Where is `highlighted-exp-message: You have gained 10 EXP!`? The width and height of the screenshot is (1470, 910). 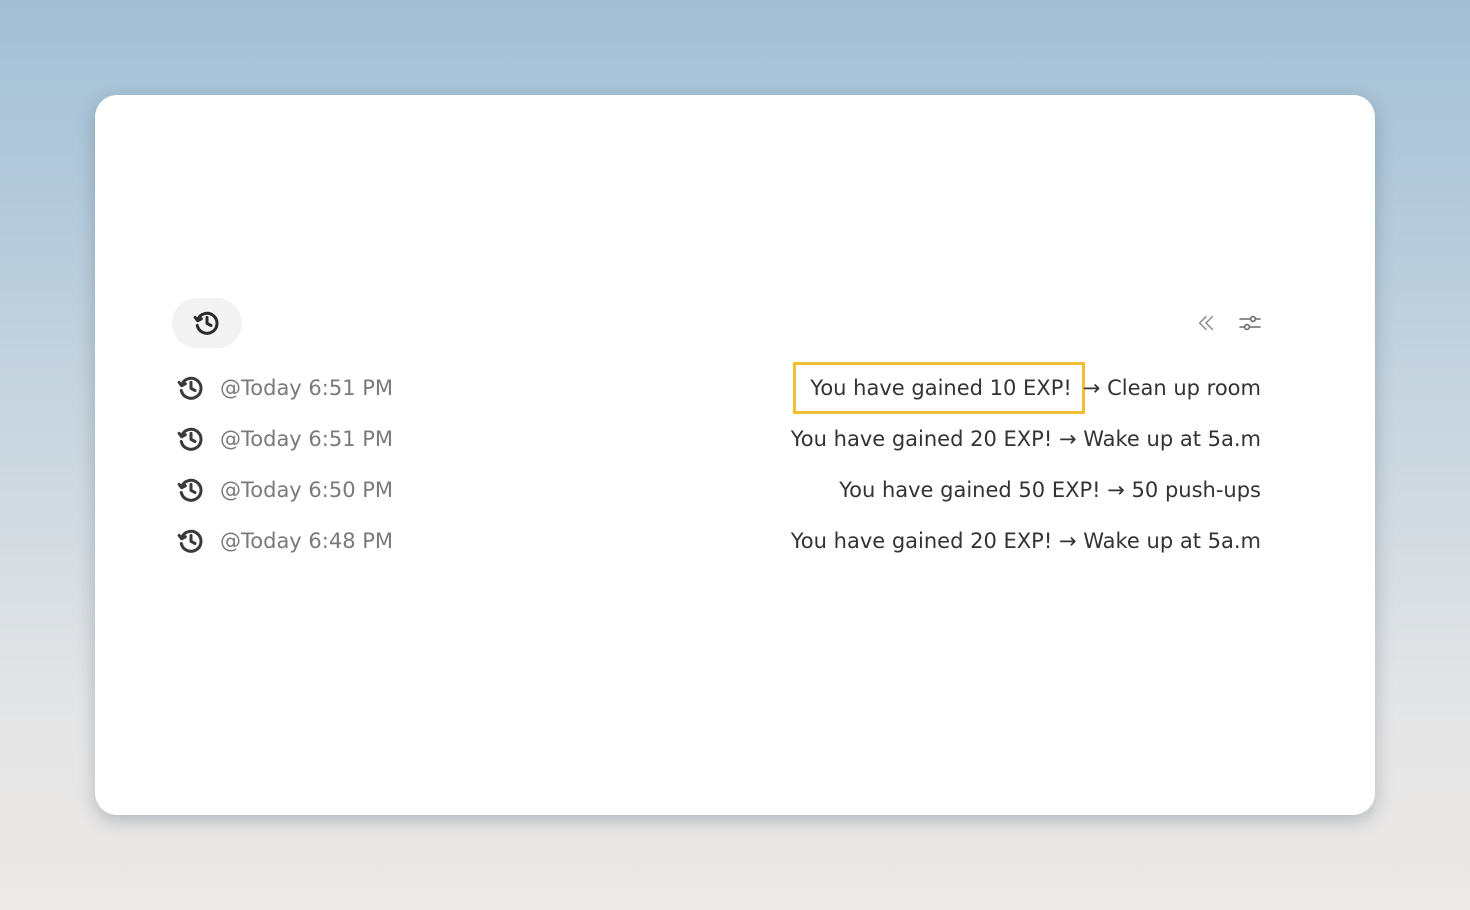
highlighted-exp-message: You have gained 10 EXP! is located at coordinates (939, 388).